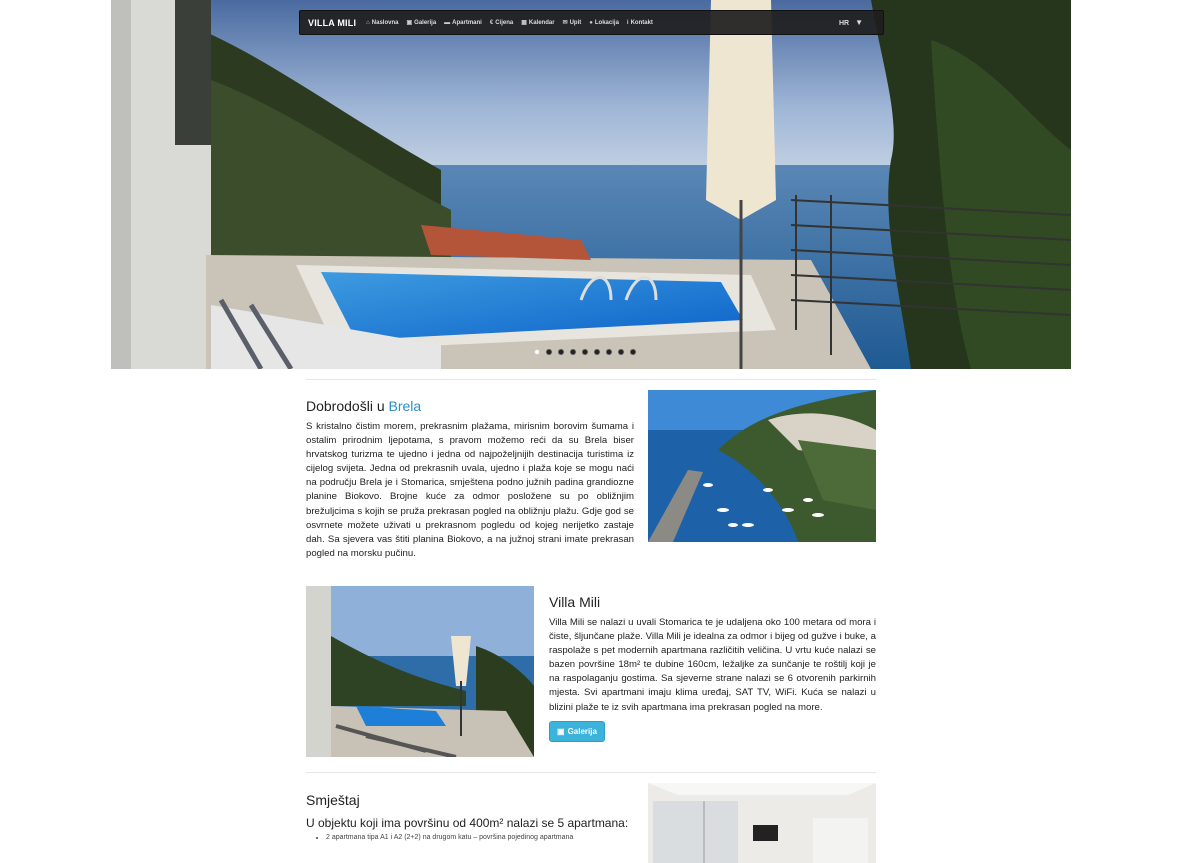 This screenshot has height=863, width=1180. Describe the element at coordinates (425, 22) in the screenshot. I see `nav-label: Galerija` at that location.